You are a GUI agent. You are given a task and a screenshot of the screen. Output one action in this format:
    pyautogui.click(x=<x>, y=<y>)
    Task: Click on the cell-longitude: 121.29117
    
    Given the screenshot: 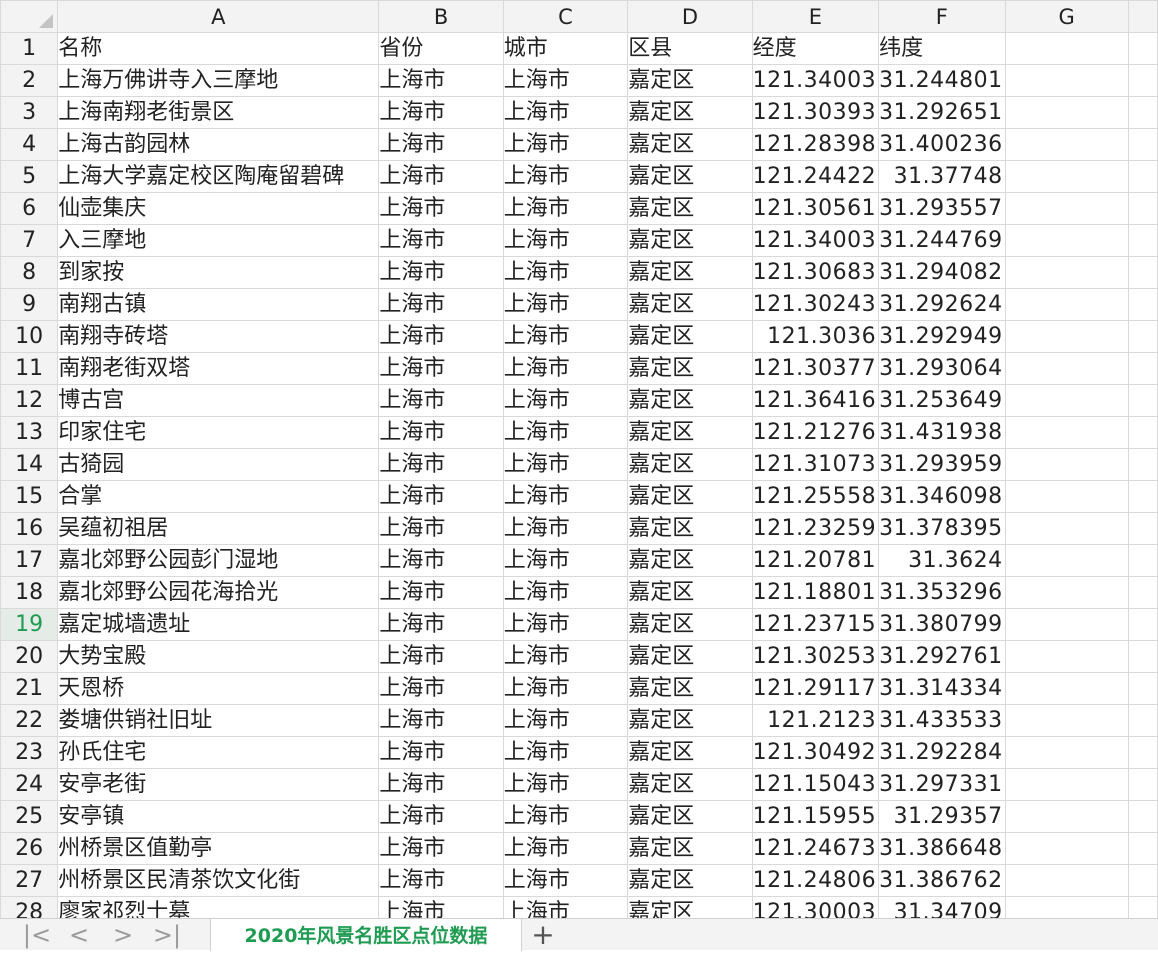 What is the action you would take?
    pyautogui.click(x=815, y=688)
    